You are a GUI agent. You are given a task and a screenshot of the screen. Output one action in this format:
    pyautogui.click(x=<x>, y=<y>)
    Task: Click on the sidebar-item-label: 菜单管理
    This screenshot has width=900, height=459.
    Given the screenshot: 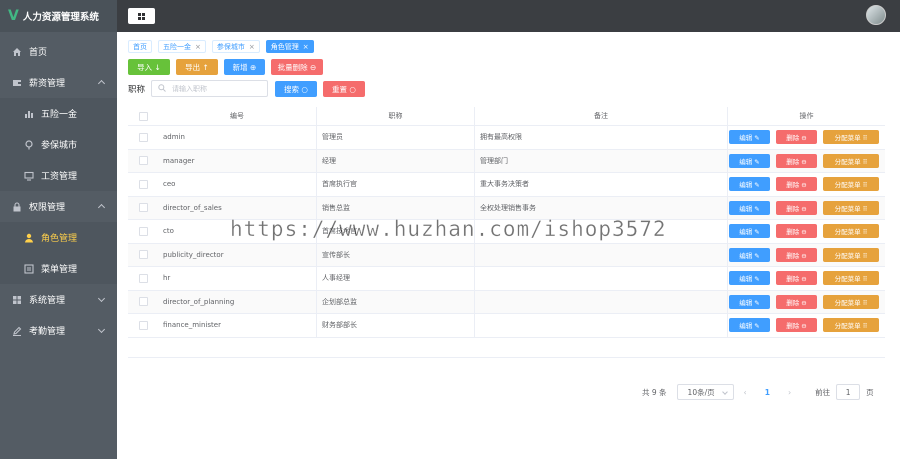 What is the action you would take?
    pyautogui.click(x=59, y=270)
    